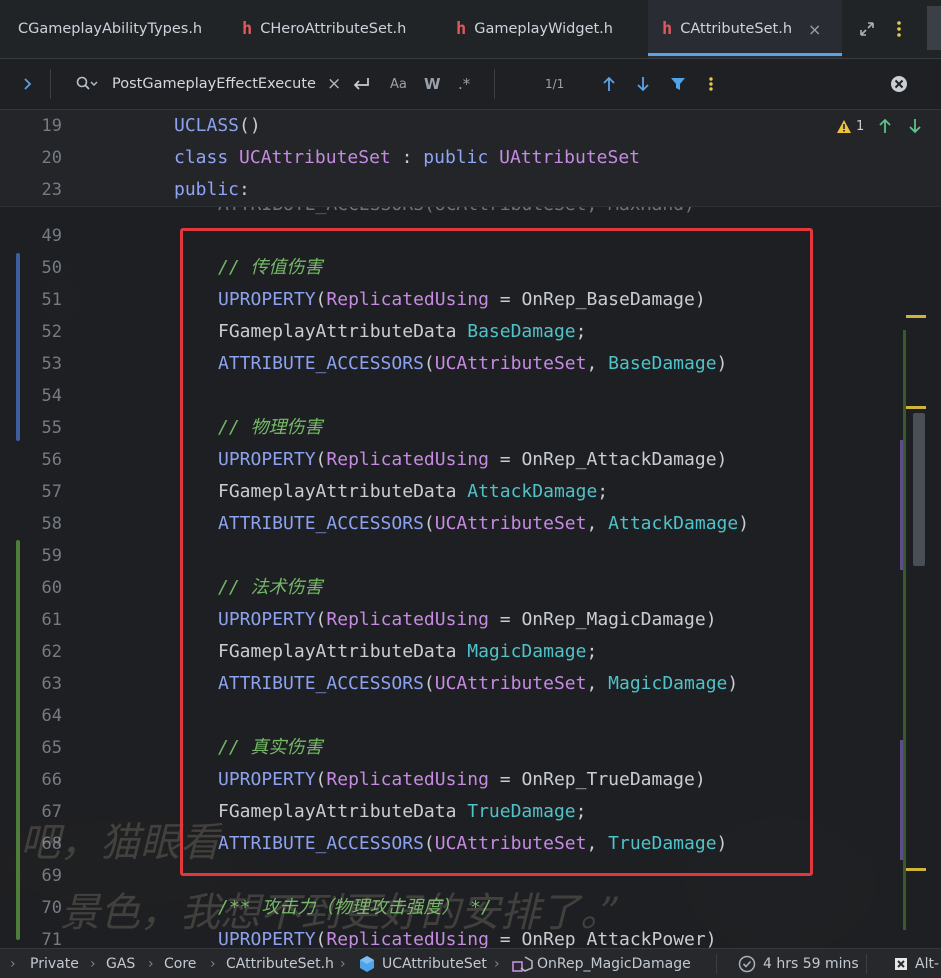 Image resolution: width=941 pixels, height=978 pixels. What do you see at coordinates (919, 489) in the screenshot?
I see `vertical-scrollbar-thumb` at bounding box center [919, 489].